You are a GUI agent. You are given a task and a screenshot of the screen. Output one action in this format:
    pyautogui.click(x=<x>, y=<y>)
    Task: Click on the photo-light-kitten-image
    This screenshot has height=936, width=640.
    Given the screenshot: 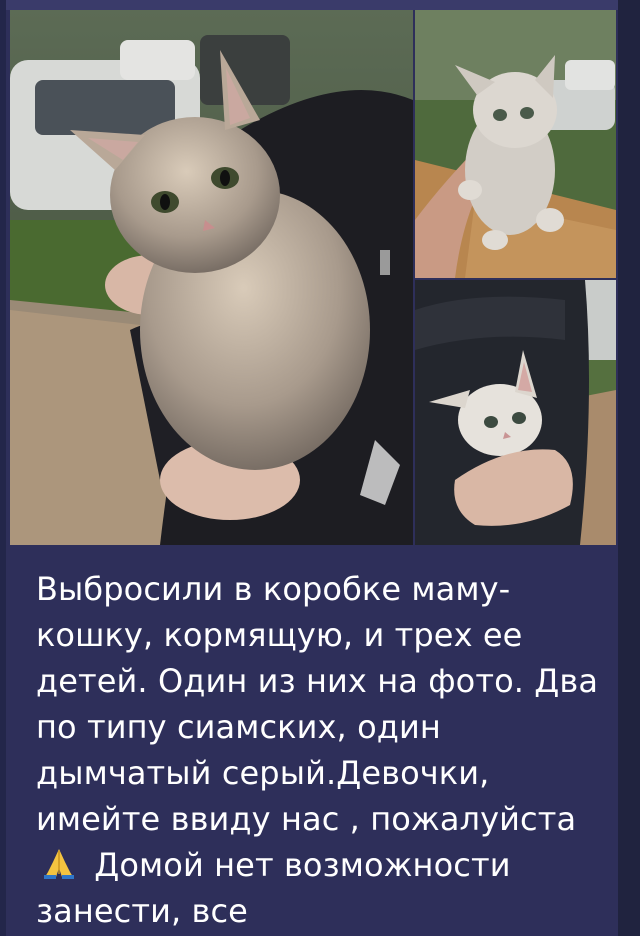 What is the action you would take?
    pyautogui.click(x=515, y=412)
    